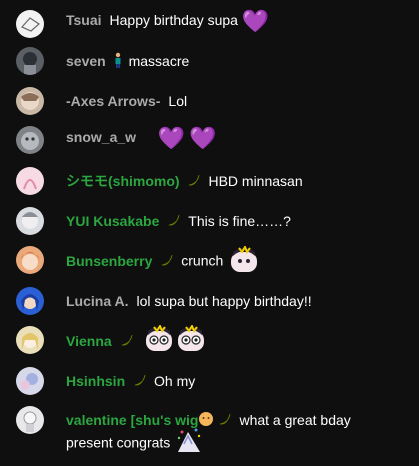 This screenshot has width=419, height=466. Describe the element at coordinates (123, 181) in the screenshot. I see `author-name: シモモ(shimomo)` at that location.